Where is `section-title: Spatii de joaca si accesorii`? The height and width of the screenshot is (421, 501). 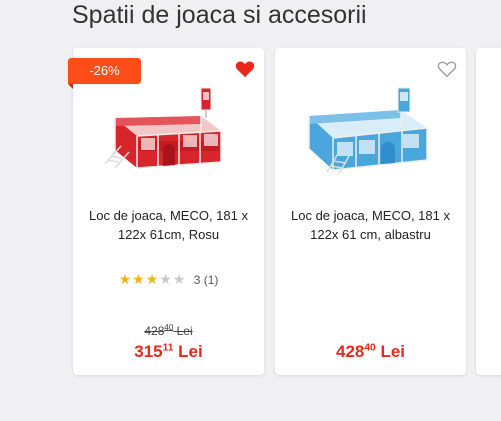 section-title: Spatii de joaca si accesorii is located at coordinates (219, 15).